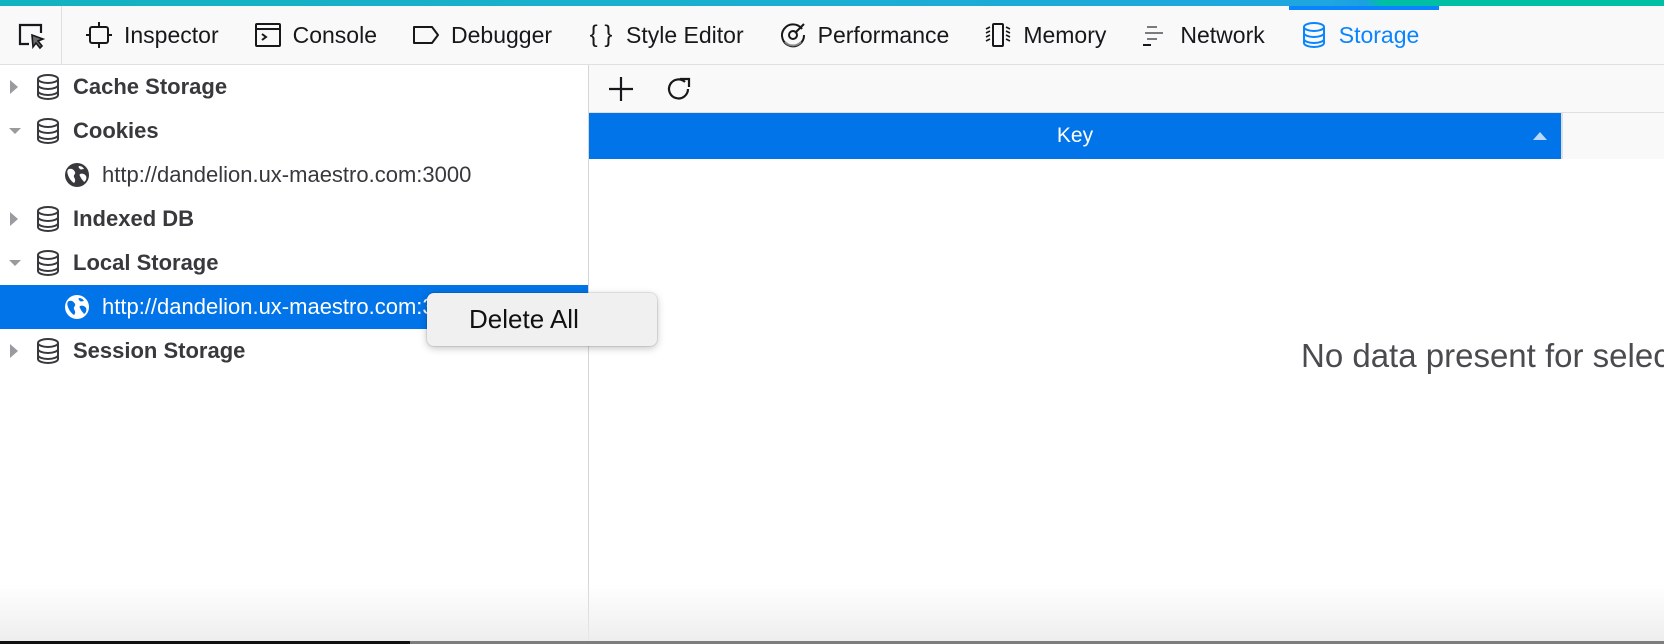 The image size is (1664, 644). I want to click on console-icon, so click(268, 35).